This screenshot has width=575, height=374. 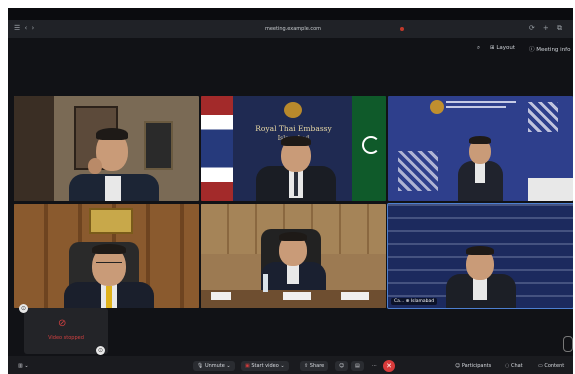 I want to click on unmute-label: Unmute, so click(x=214, y=366).